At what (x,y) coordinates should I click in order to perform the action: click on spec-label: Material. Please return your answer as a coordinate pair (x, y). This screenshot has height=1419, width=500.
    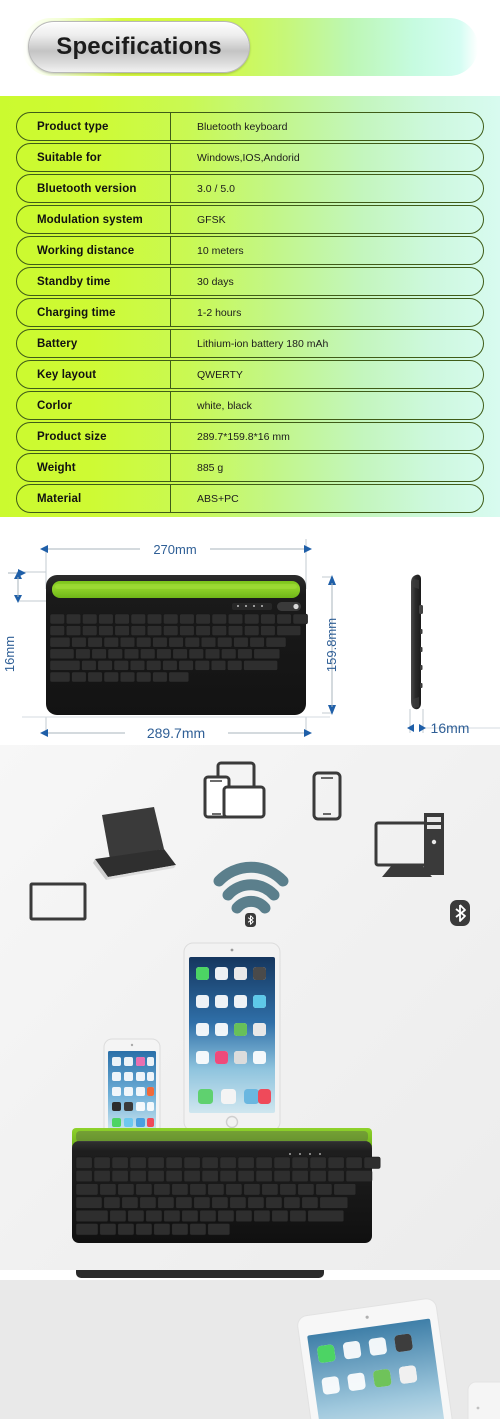
    Looking at the image, I should click on (59, 498).